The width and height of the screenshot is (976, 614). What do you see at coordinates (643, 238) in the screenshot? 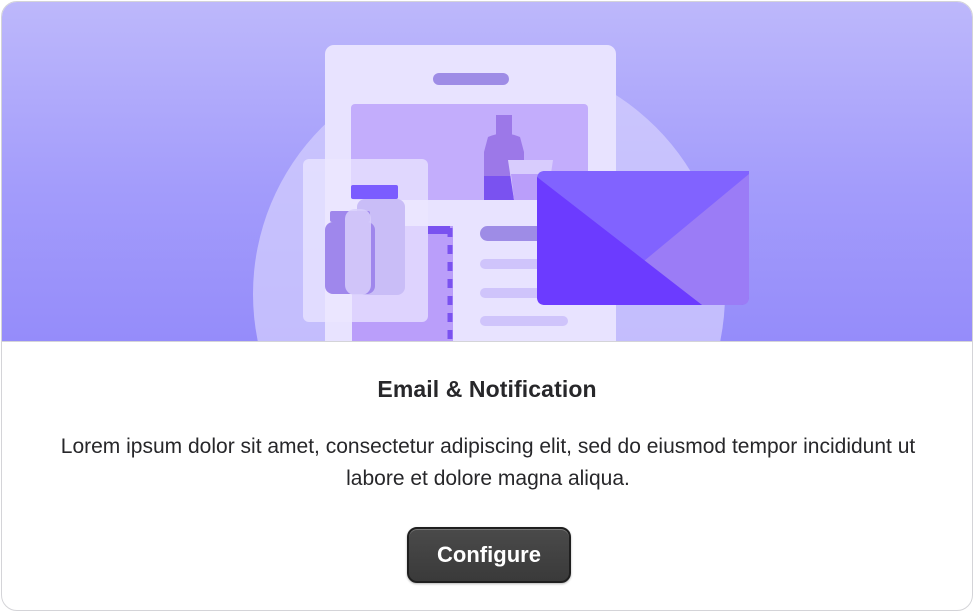
I see `envelope-icon` at bounding box center [643, 238].